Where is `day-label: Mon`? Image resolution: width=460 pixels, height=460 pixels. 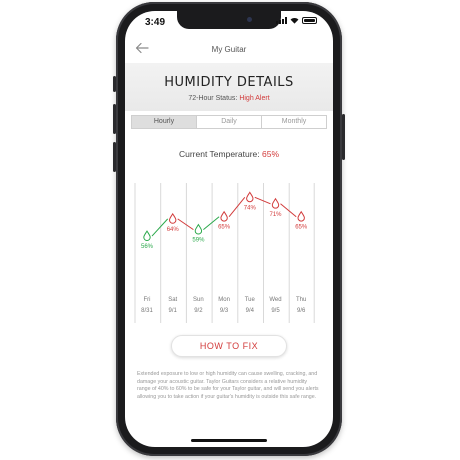
day-label: Mon is located at coordinates (224, 300).